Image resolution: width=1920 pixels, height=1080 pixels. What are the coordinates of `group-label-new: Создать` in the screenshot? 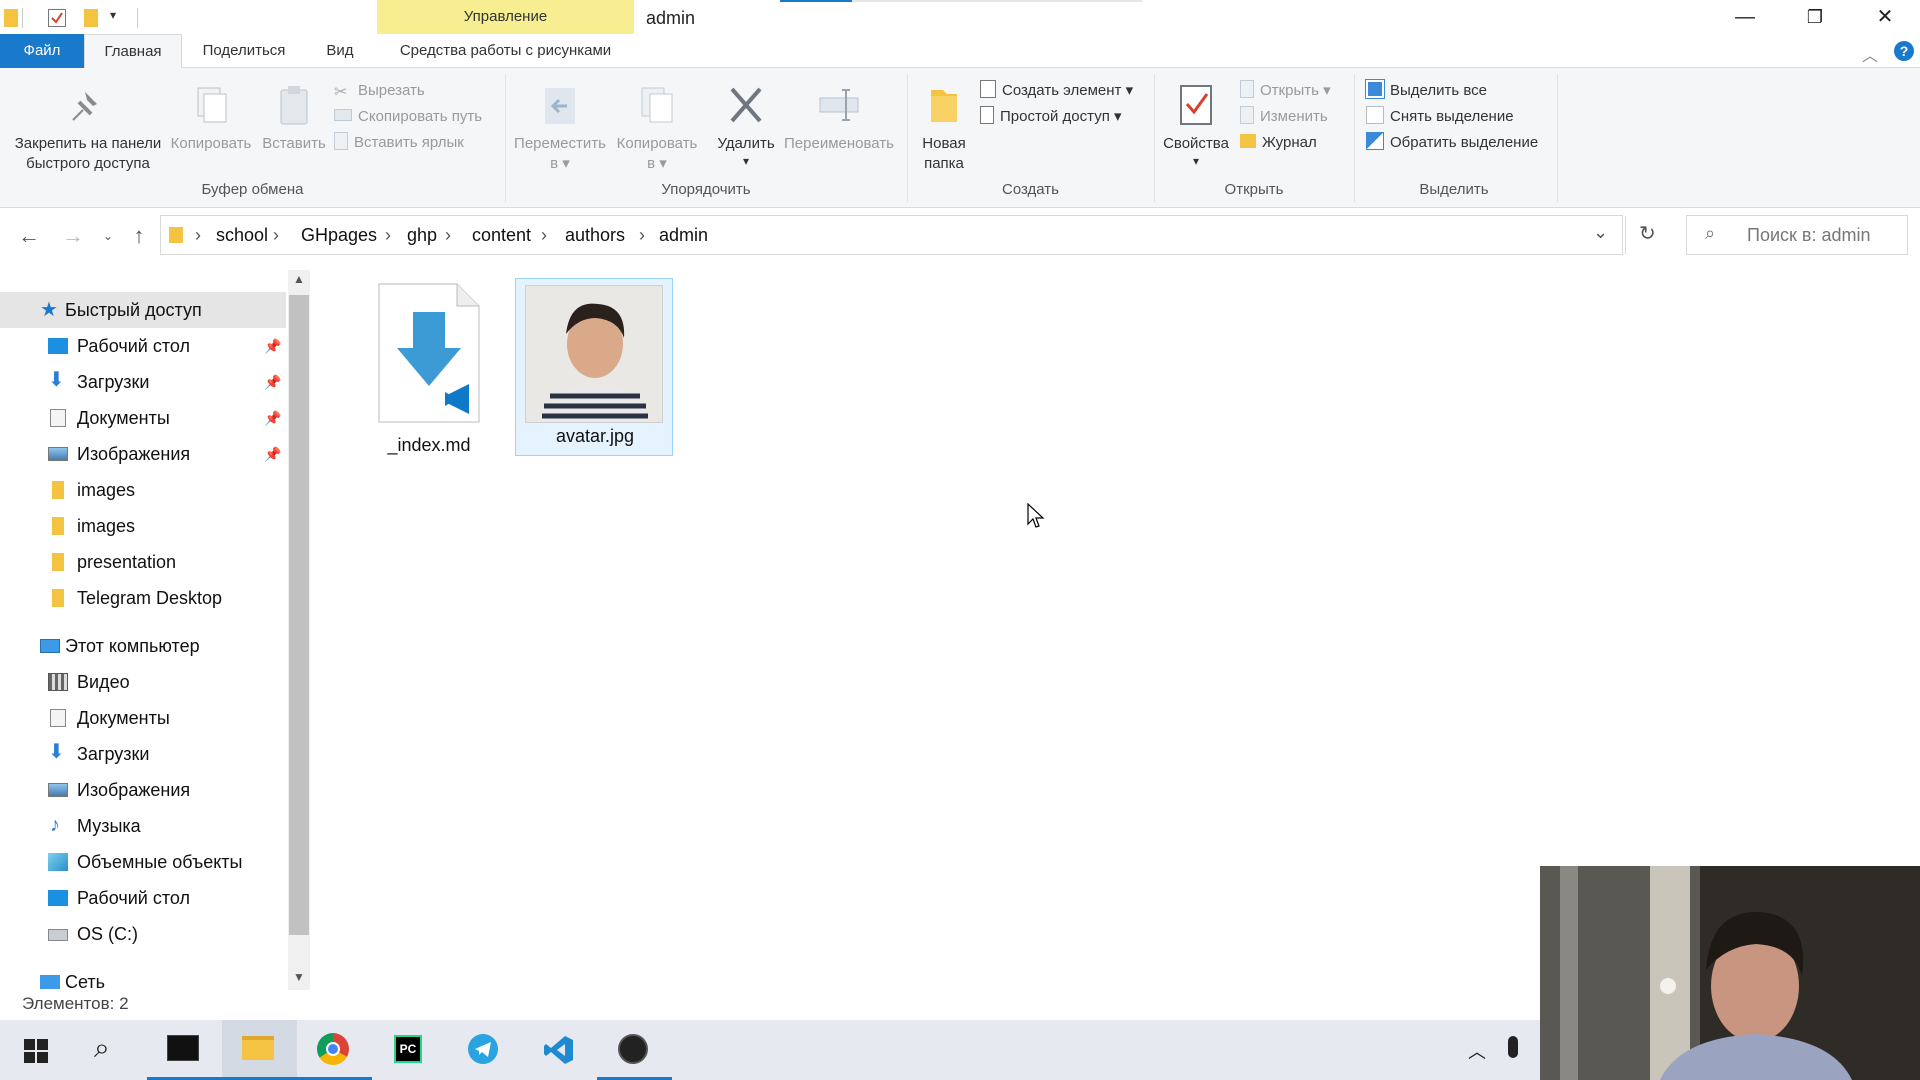 It's located at (1030, 189).